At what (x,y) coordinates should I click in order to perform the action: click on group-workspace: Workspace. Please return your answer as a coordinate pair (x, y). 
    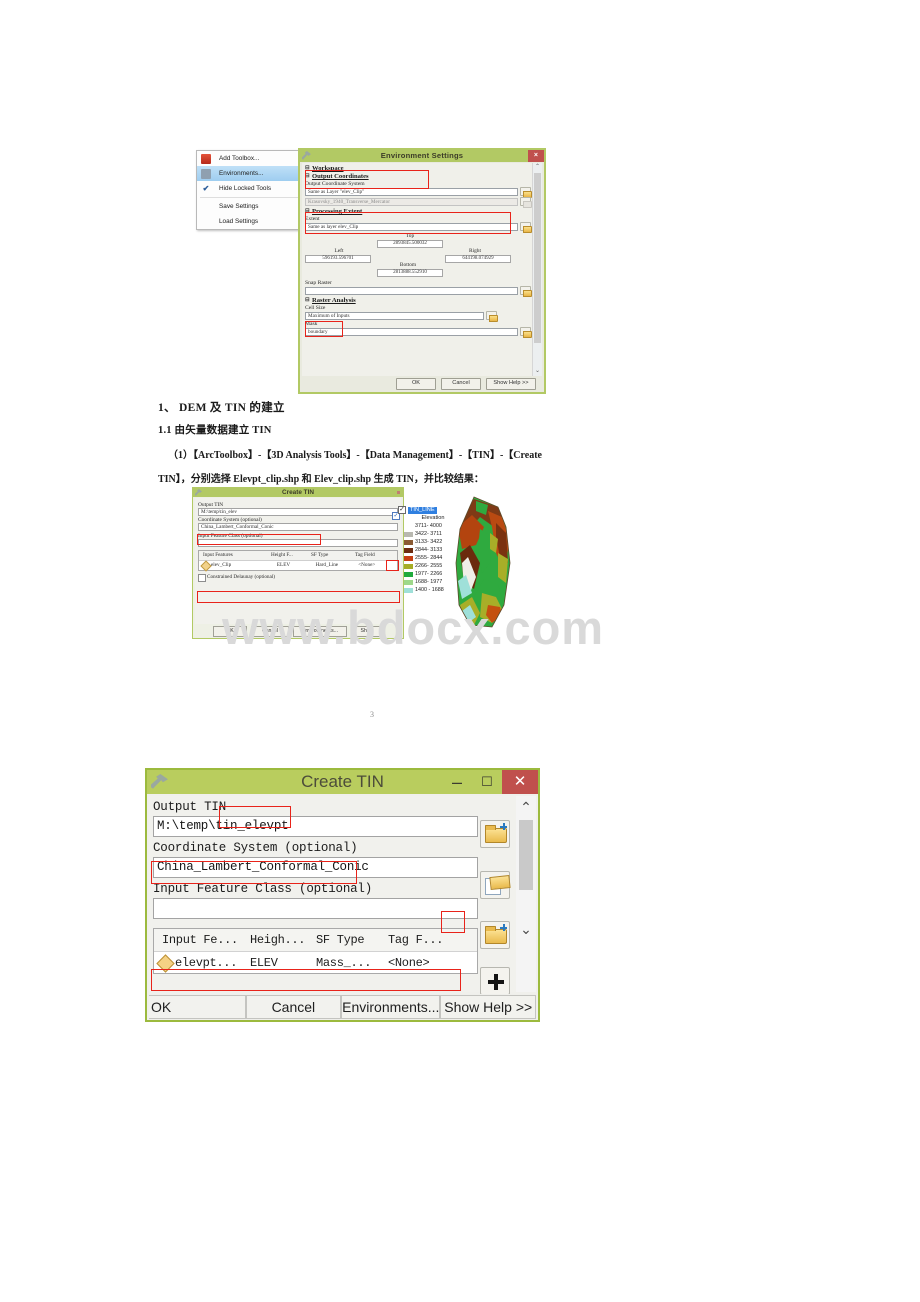
    Looking at the image, I should click on (418, 168).